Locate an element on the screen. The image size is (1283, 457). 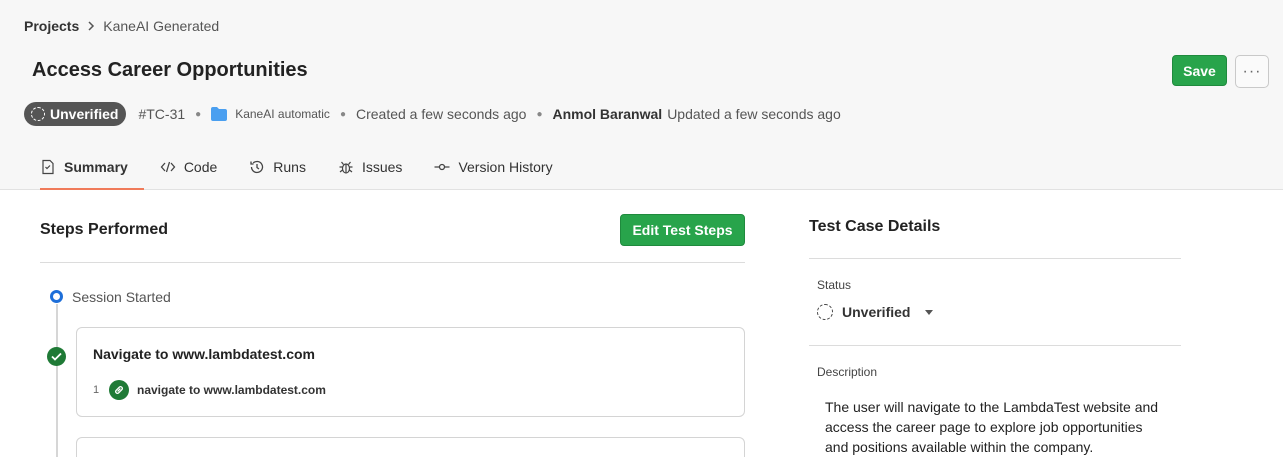
author-name: Anmol Baranwal is located at coordinates (607, 114).